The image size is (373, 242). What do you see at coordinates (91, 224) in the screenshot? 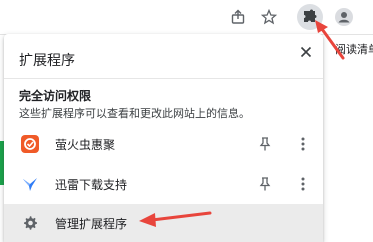
I see `manage-extensions-label: 管理扩展程序` at bounding box center [91, 224].